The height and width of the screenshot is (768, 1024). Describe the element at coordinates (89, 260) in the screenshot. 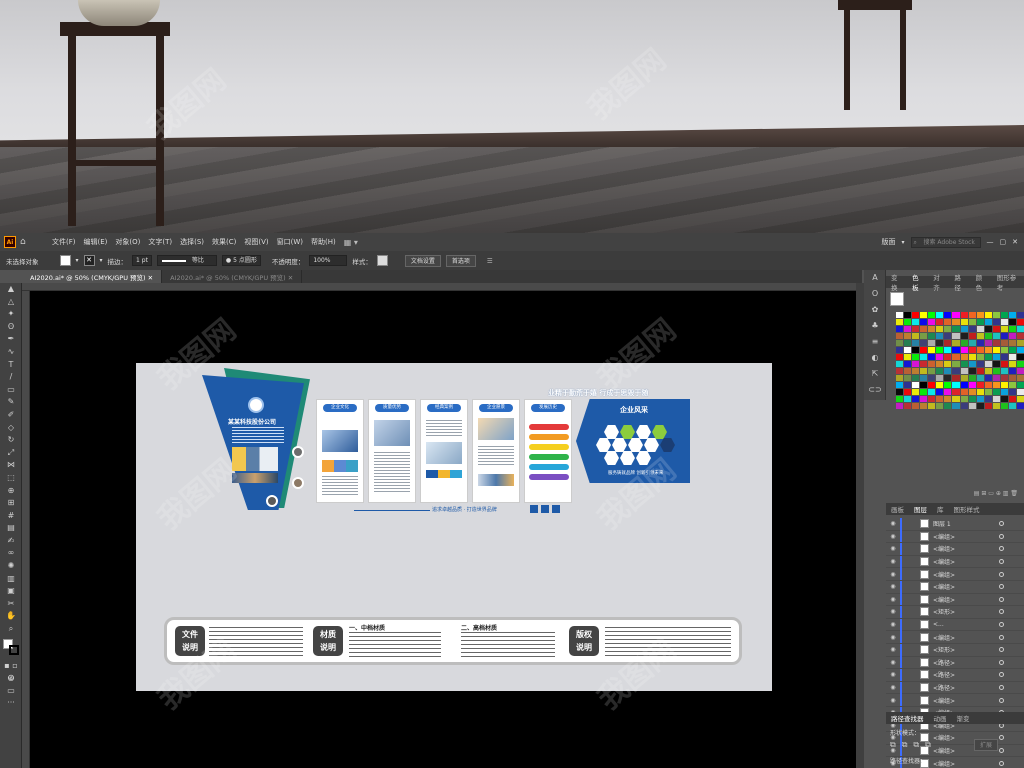

I see `stroke-swatch: ✕` at that location.